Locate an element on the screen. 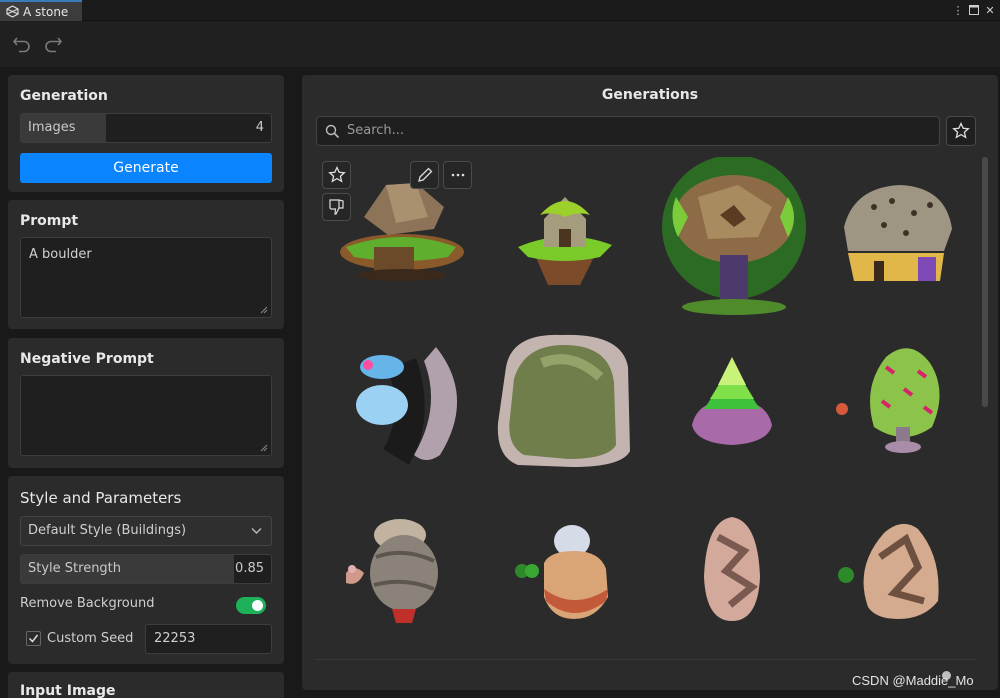 Image resolution: width=1000 pixels, height=698 pixels. generation-image-stacked-stone-creature is located at coordinates (399, 582).